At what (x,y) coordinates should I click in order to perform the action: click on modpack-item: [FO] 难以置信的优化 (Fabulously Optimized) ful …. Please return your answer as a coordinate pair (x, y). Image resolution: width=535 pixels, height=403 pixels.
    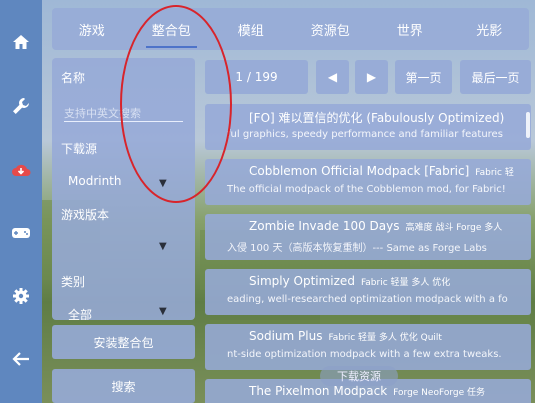
    Looking at the image, I should click on (368, 127).